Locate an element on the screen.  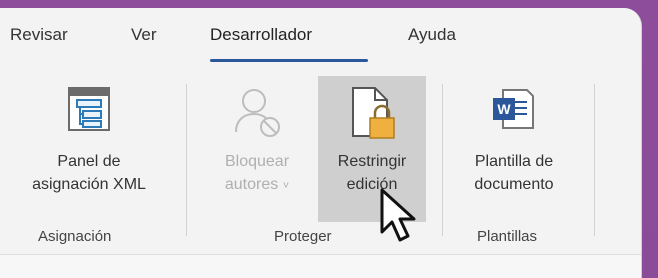
dropdown-caret-icon: ˅ is located at coordinates (286, 186).